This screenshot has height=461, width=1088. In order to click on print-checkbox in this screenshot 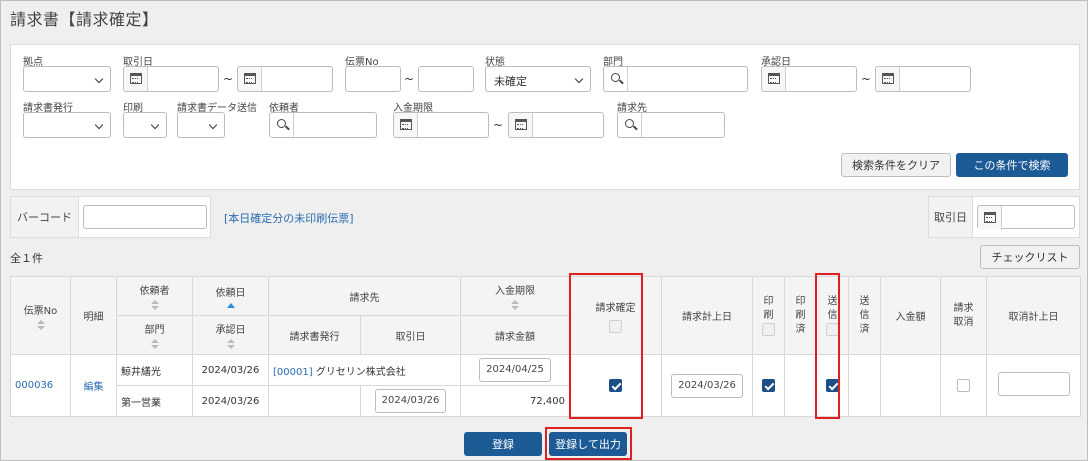, I will do `click(768, 385)`.